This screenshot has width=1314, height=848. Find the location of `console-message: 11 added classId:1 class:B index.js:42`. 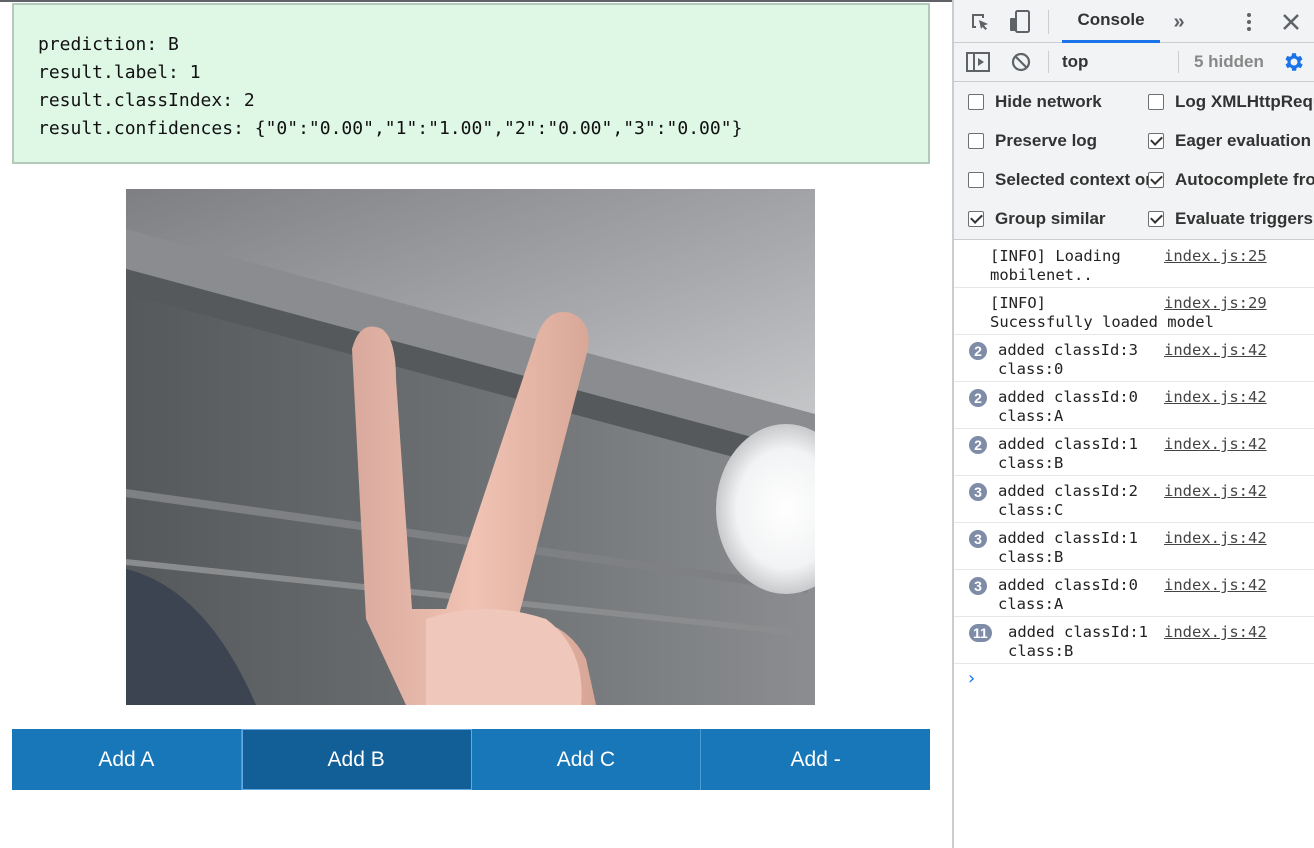

console-message: 11 added classId:1 class:B index.js:42 is located at coordinates (1134, 640).